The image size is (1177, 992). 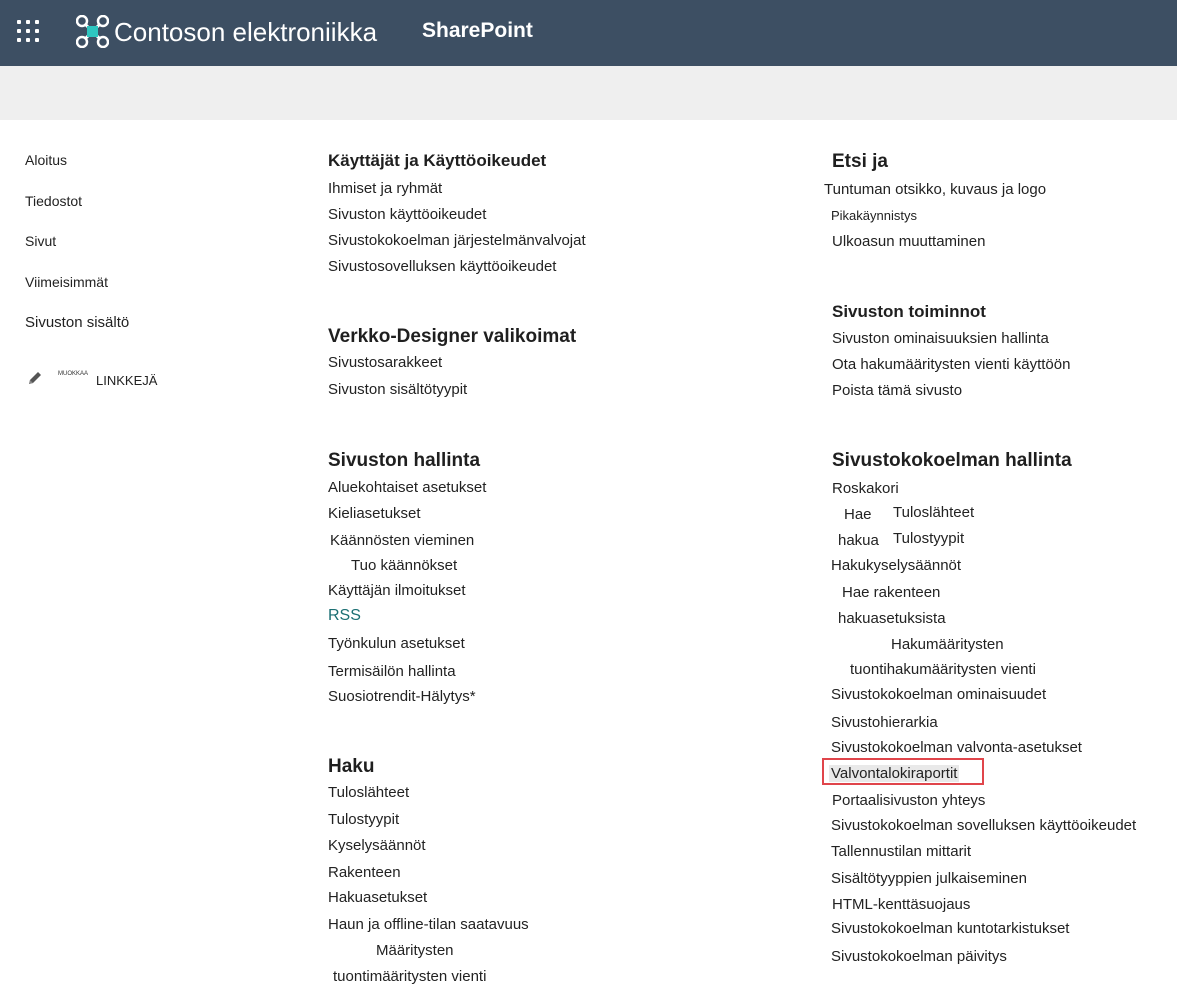 I want to click on link-collection-schema: Hae rakenteen, so click(x=891, y=592).